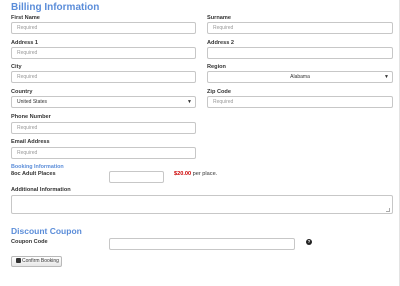  What do you see at coordinates (103, 77) in the screenshot?
I see `city-field: Required` at bounding box center [103, 77].